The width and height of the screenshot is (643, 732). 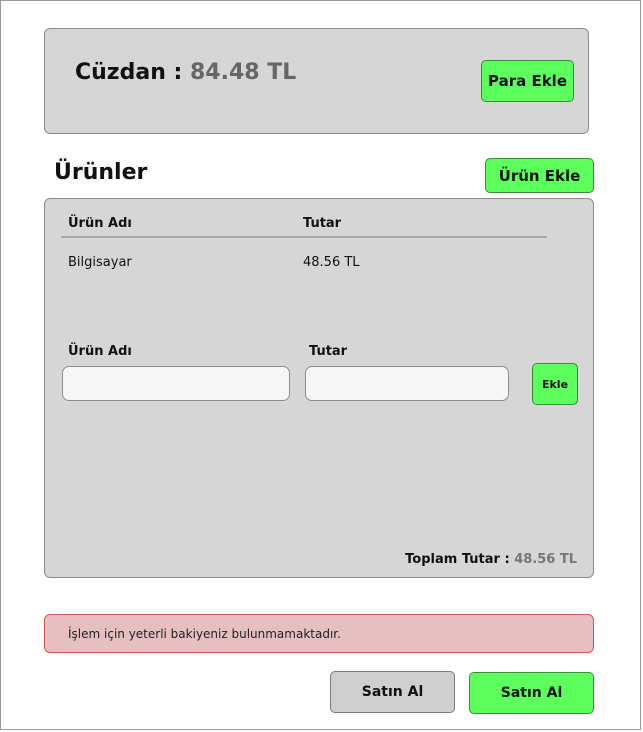 What do you see at coordinates (185, 72) in the screenshot?
I see `wallet-title: Cüzdan : 84.48 TL` at bounding box center [185, 72].